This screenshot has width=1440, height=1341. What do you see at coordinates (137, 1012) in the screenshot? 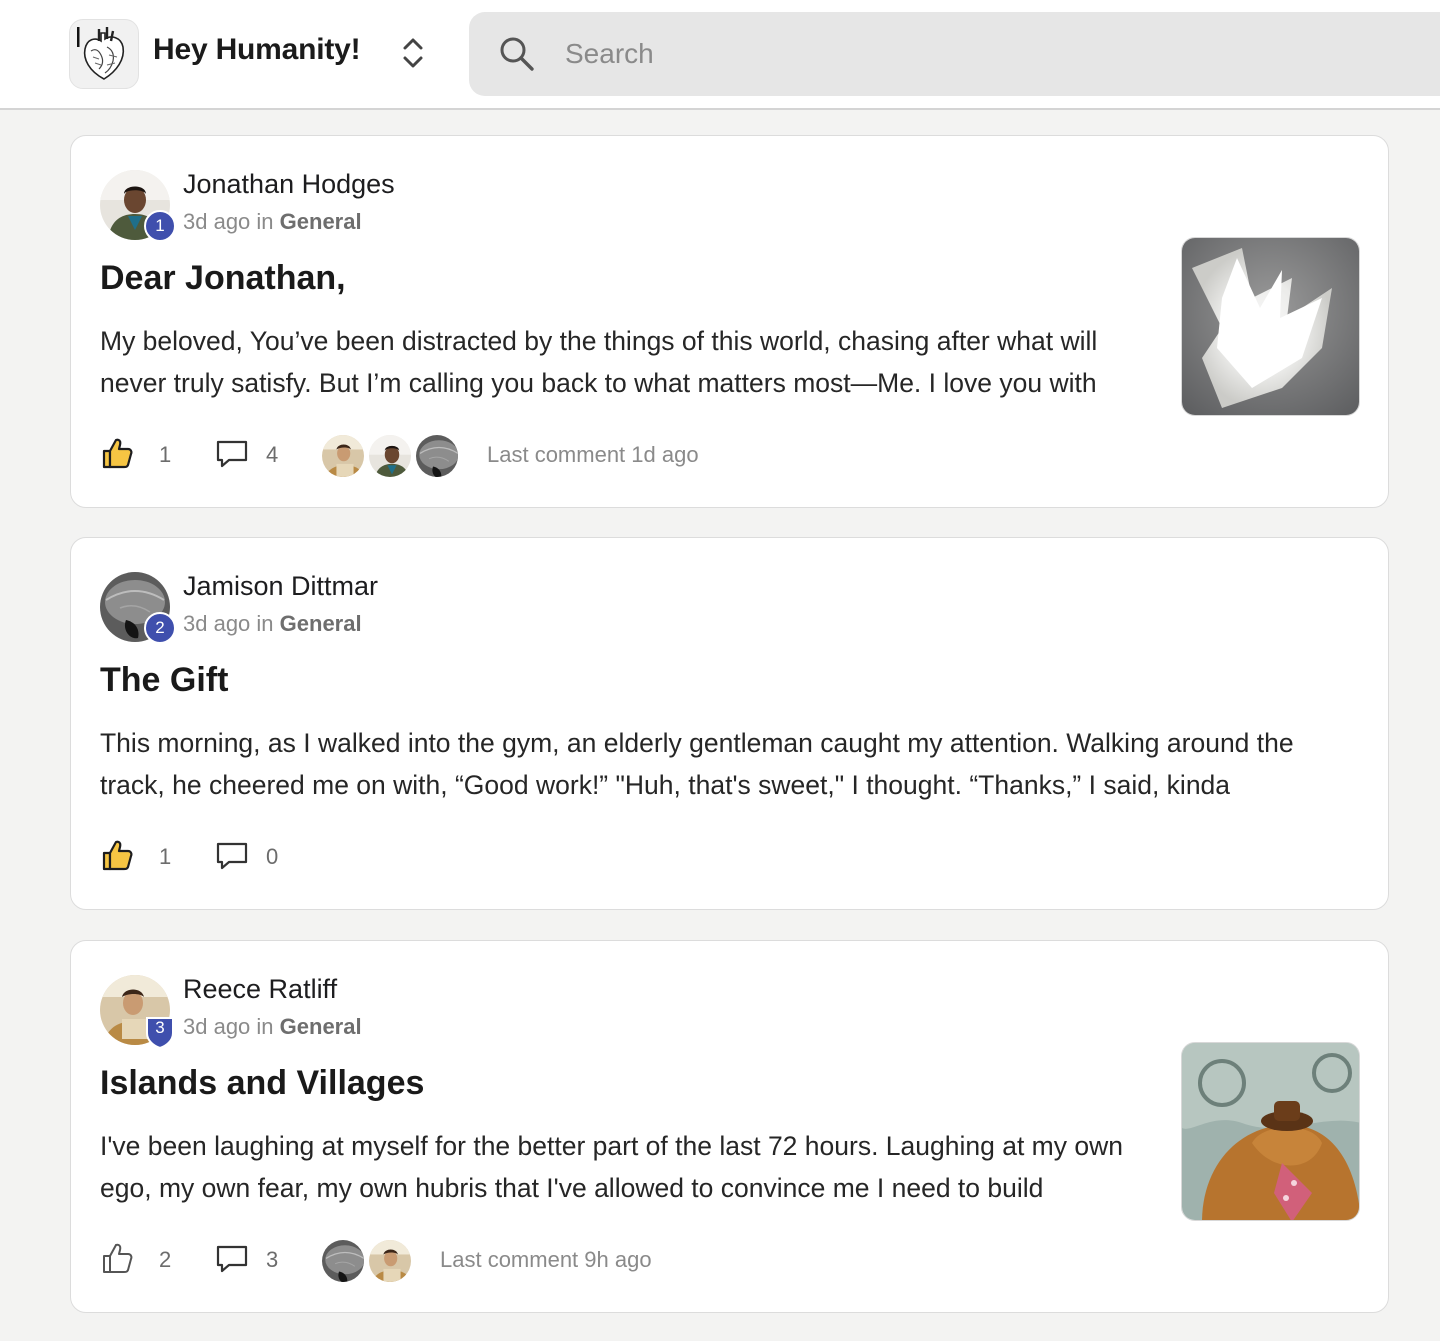
I see `author-avatar: 3` at bounding box center [137, 1012].